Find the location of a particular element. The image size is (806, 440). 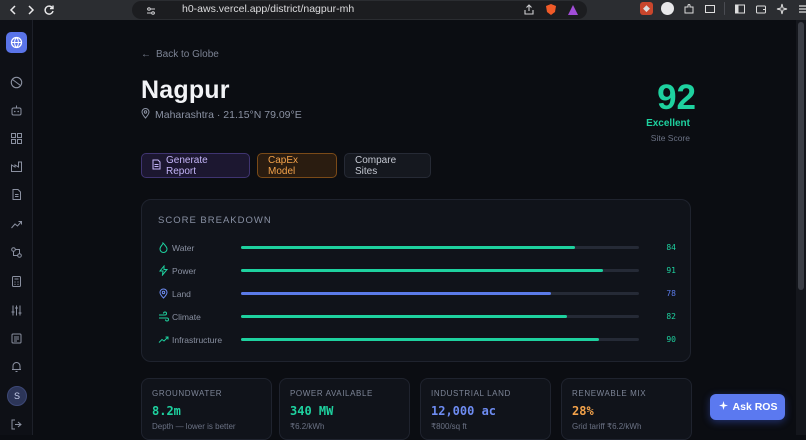

site-score-caption: Site Score is located at coordinates (670, 138).